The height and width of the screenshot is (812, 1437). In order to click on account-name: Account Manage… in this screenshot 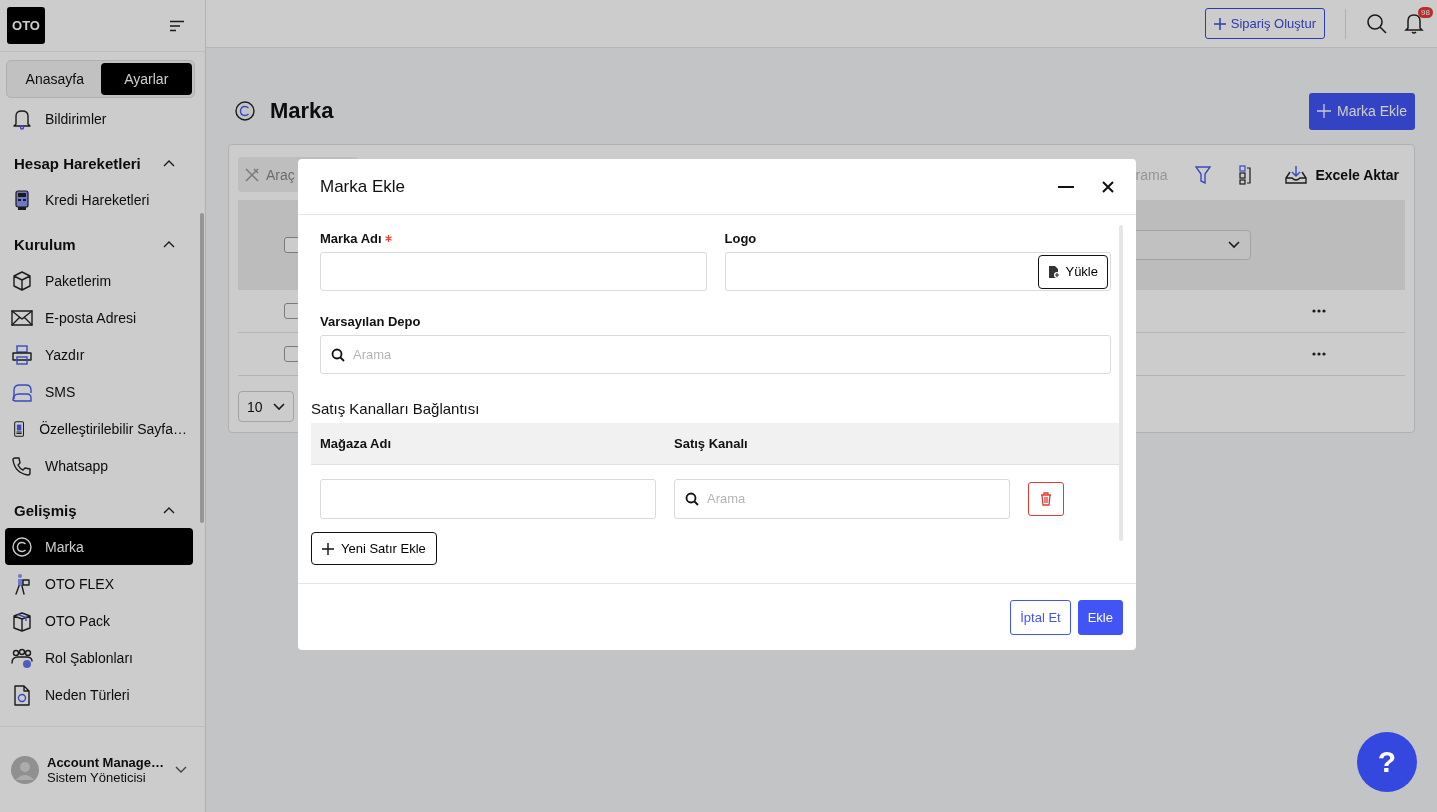, I will do `click(106, 762)`.